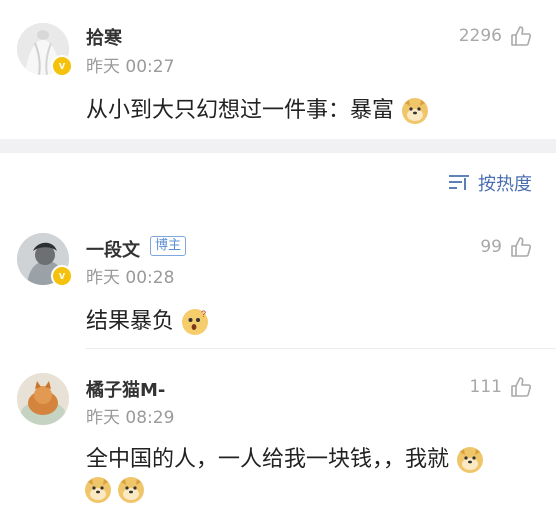  I want to click on comment-text-content: 从小到大只幻想过一件事：暴富, so click(240, 110).